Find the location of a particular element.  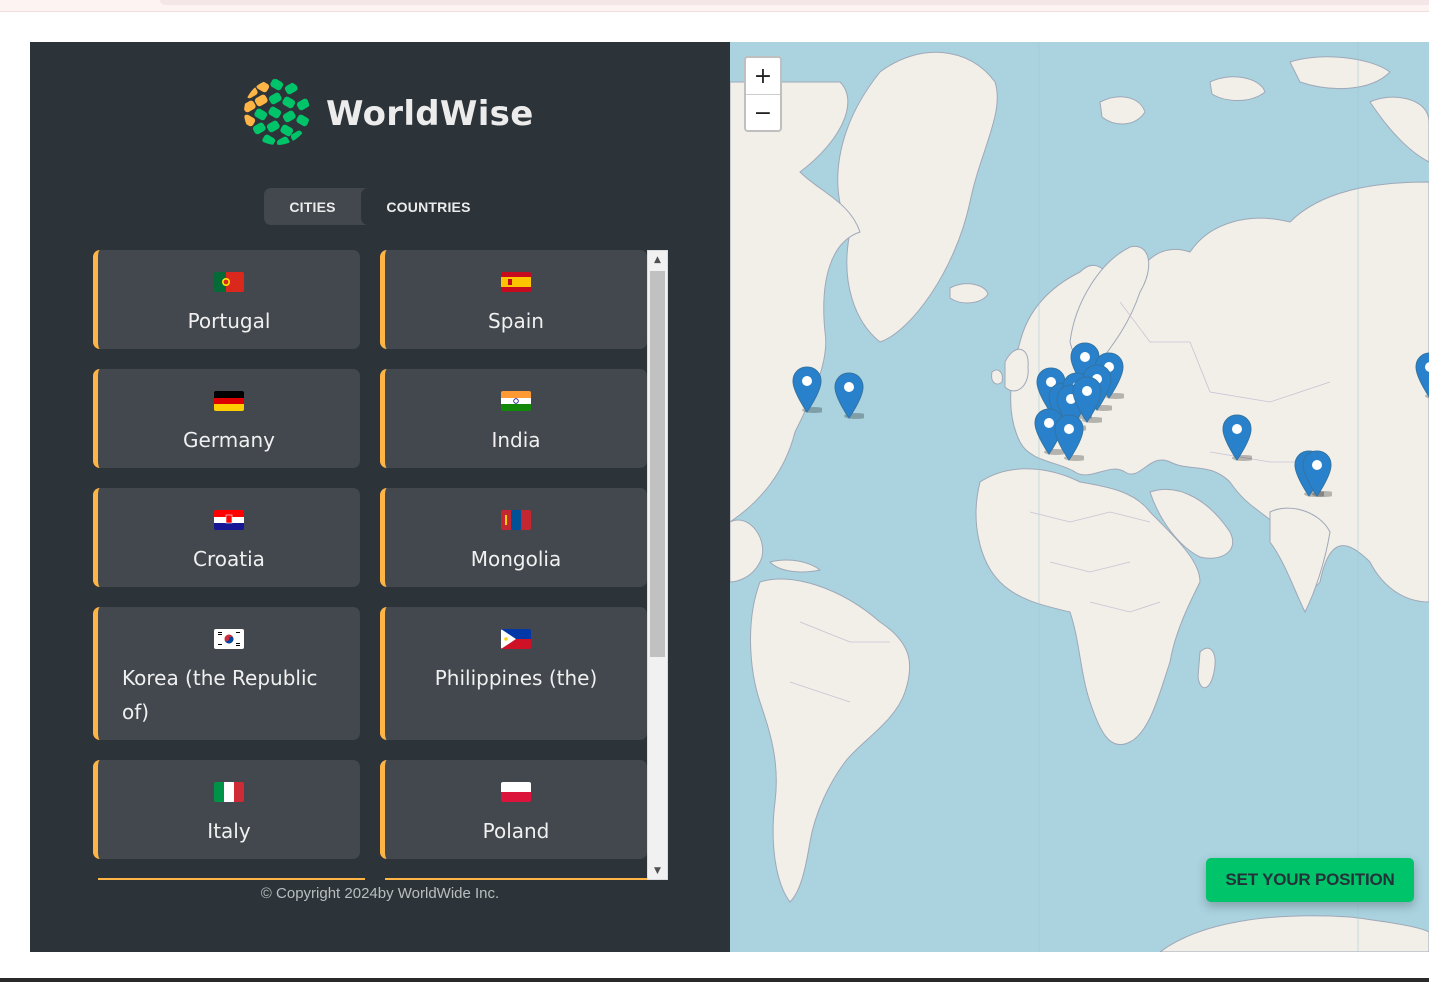

country-name: Croatia is located at coordinates (229, 559).